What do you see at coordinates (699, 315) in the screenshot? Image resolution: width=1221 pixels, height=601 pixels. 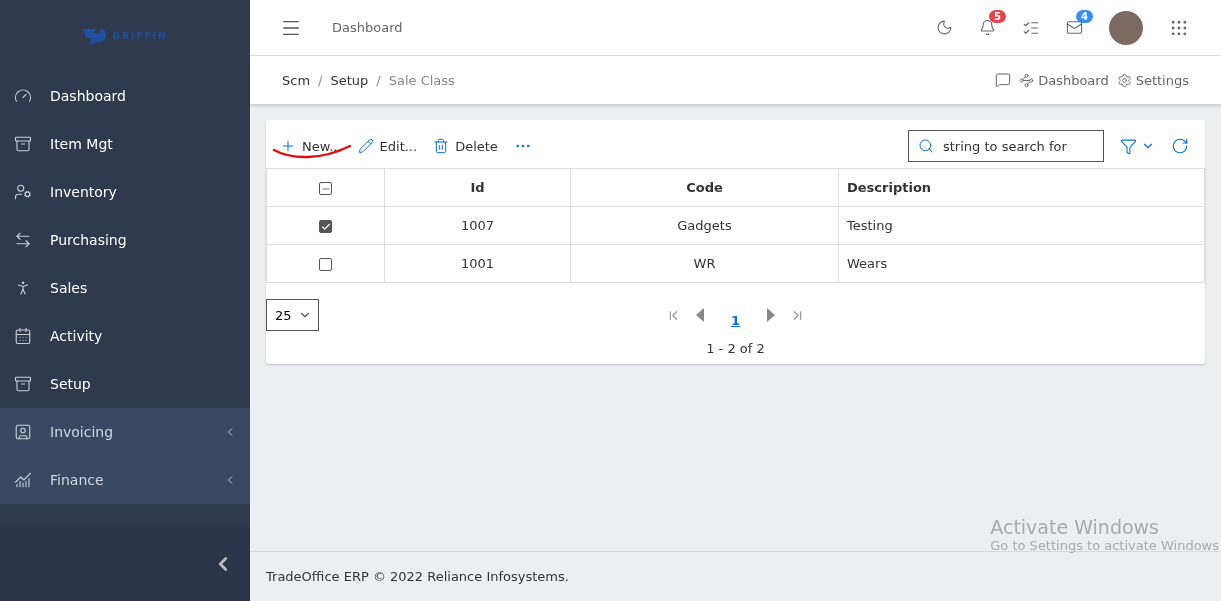 I see `previous-page-icon` at bounding box center [699, 315].